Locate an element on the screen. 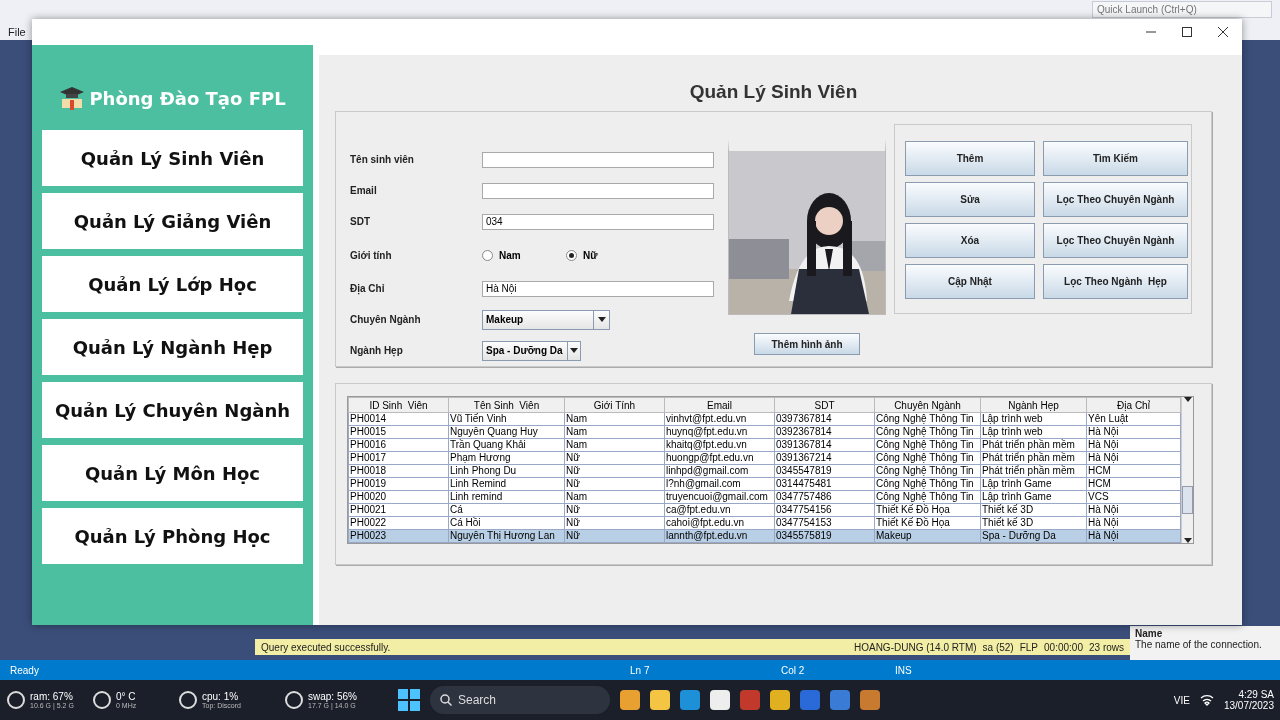  table-cell: huynq@fpt.edu.vn is located at coordinates (707, 431).